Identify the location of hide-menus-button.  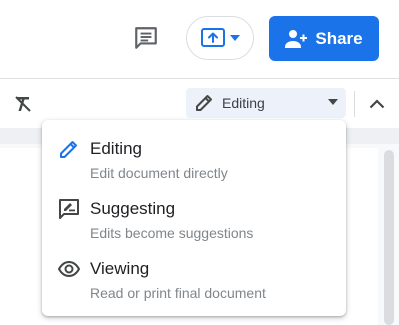
(377, 104).